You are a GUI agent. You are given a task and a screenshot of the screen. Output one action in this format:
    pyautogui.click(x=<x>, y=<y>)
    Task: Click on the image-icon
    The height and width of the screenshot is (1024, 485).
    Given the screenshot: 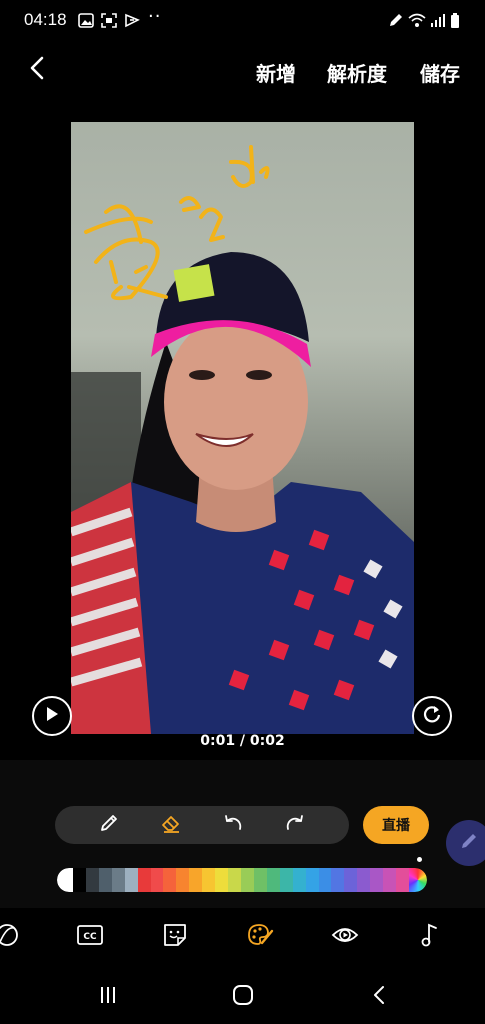 What is the action you would take?
    pyautogui.click(x=86, y=20)
    